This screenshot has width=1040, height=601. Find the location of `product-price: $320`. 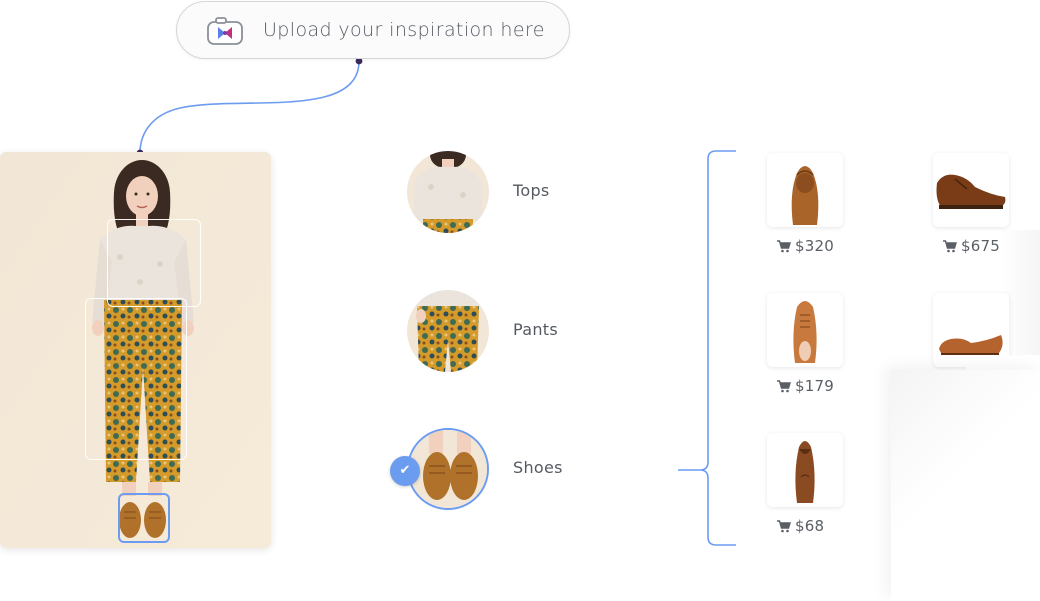

product-price: $320 is located at coordinates (807, 246).